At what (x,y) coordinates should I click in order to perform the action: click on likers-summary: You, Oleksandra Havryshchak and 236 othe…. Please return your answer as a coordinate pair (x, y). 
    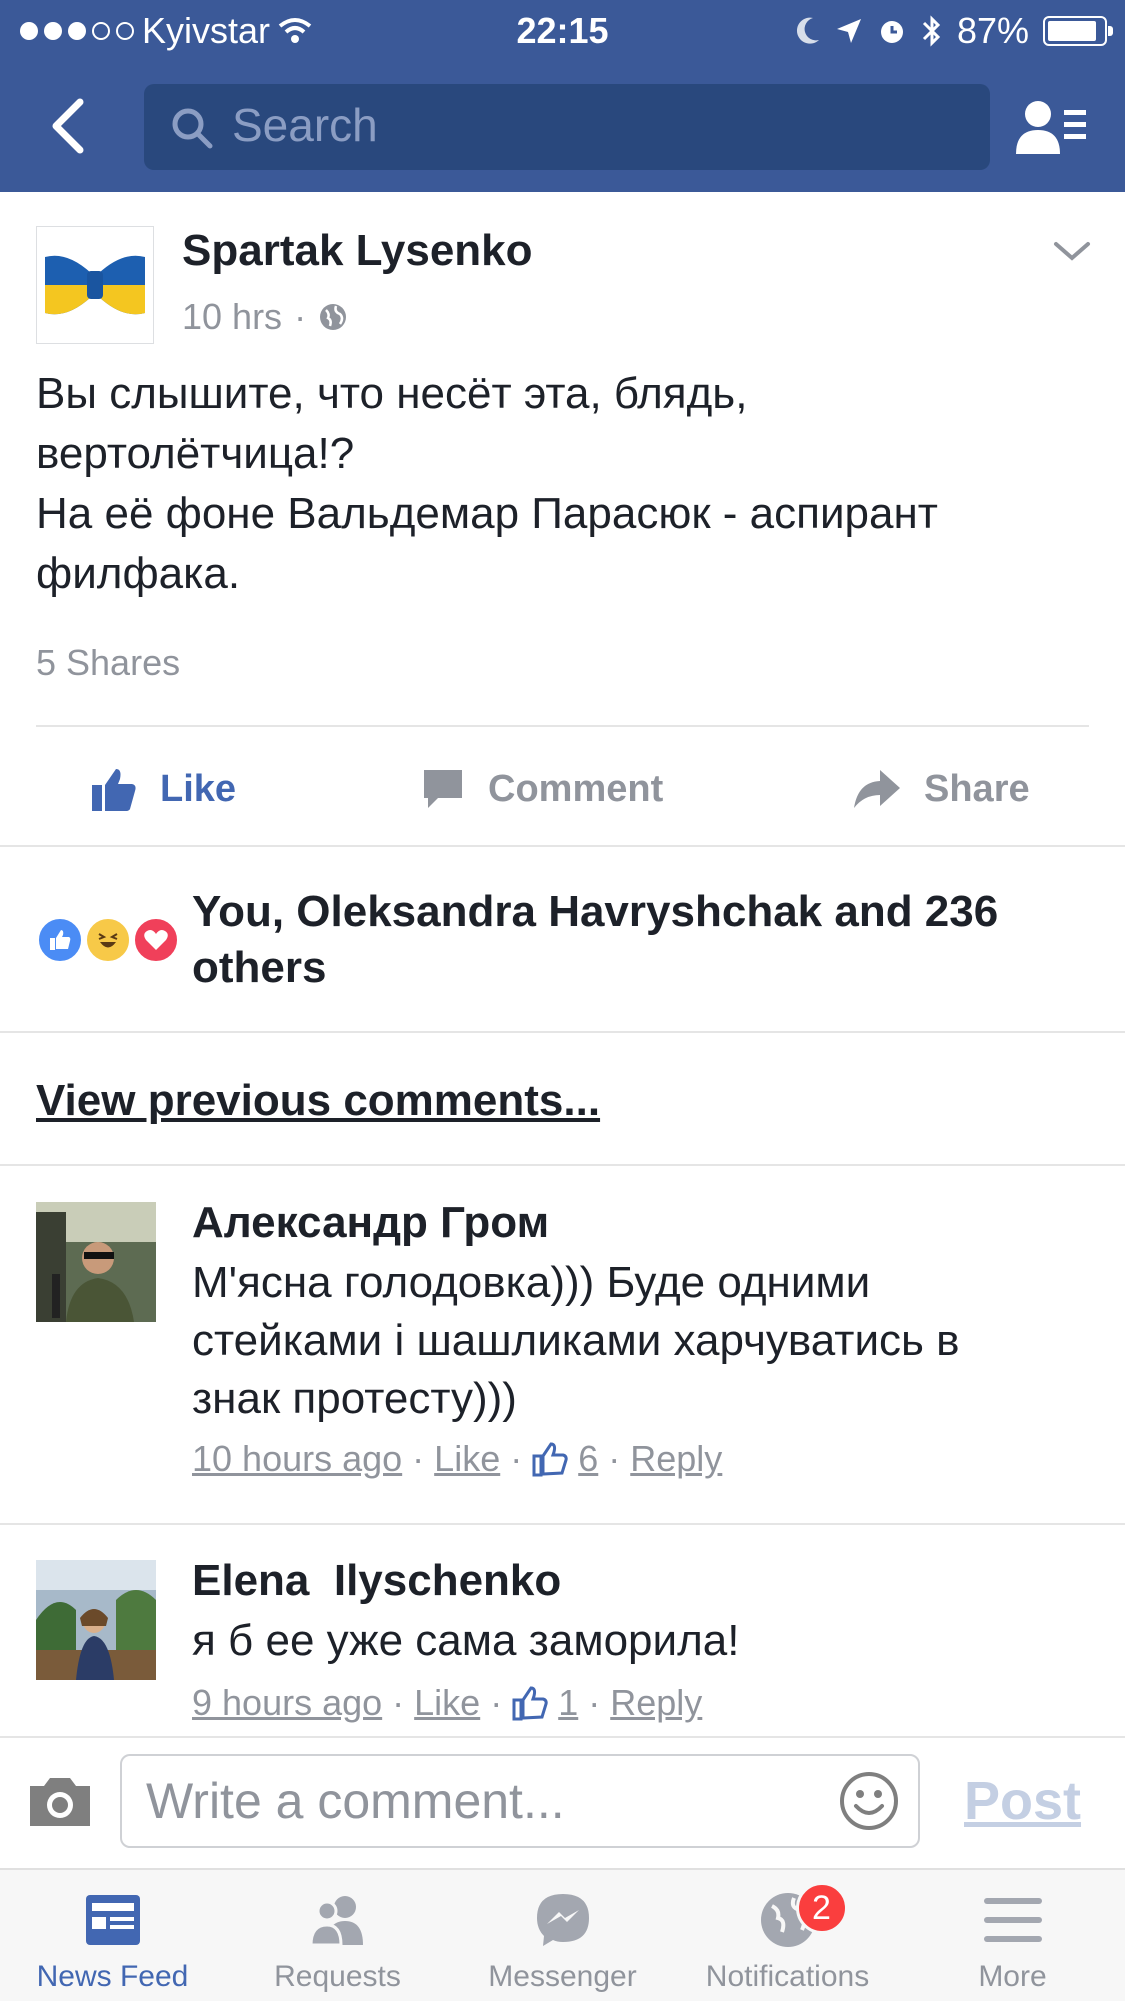
    Looking at the image, I should click on (642, 940).